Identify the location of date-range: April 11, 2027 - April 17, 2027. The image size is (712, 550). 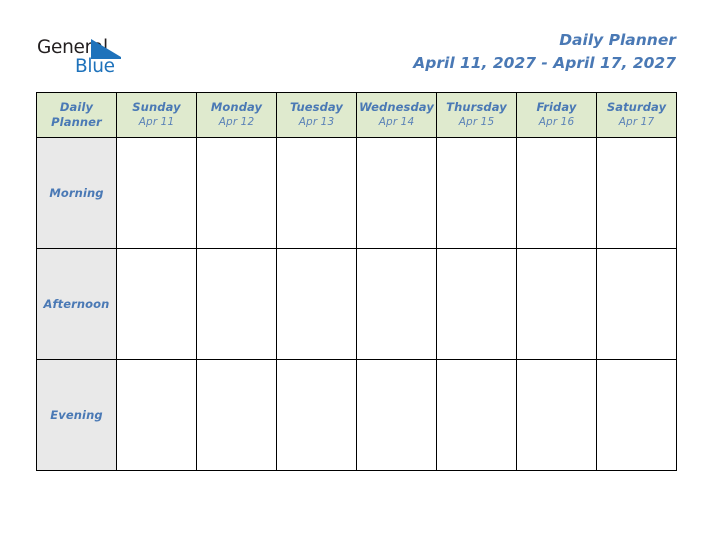
(544, 63).